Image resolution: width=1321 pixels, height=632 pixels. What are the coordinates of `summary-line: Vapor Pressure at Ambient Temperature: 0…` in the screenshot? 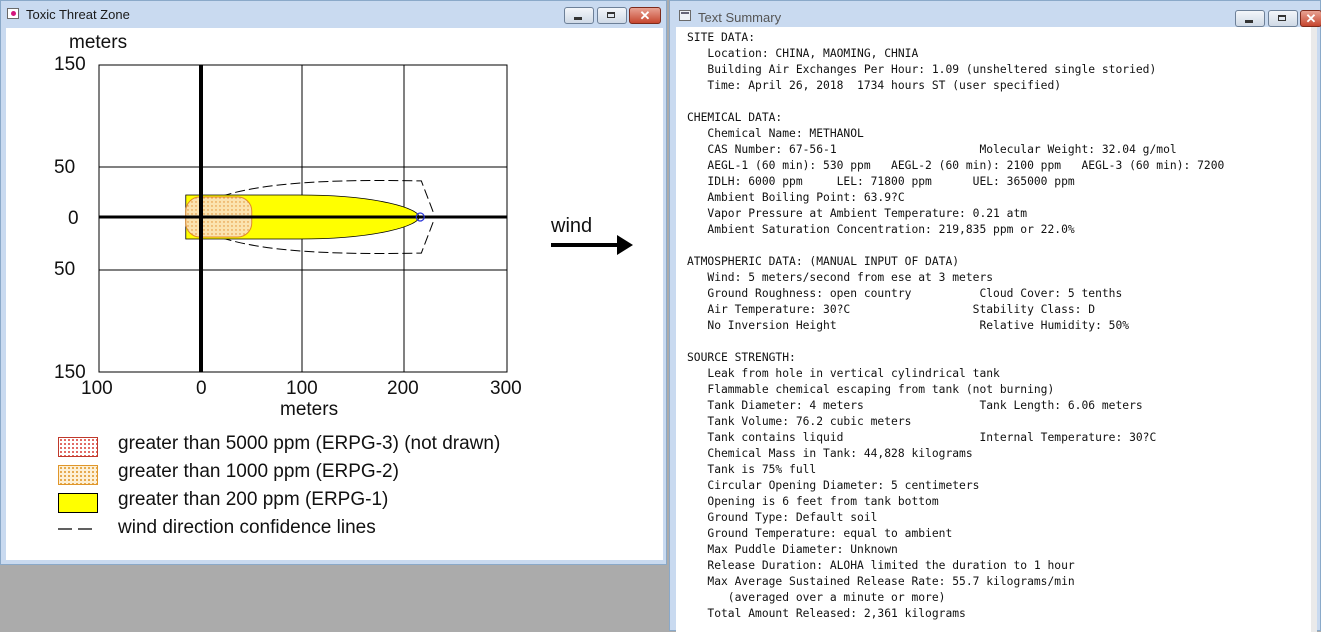 It's located at (857, 213).